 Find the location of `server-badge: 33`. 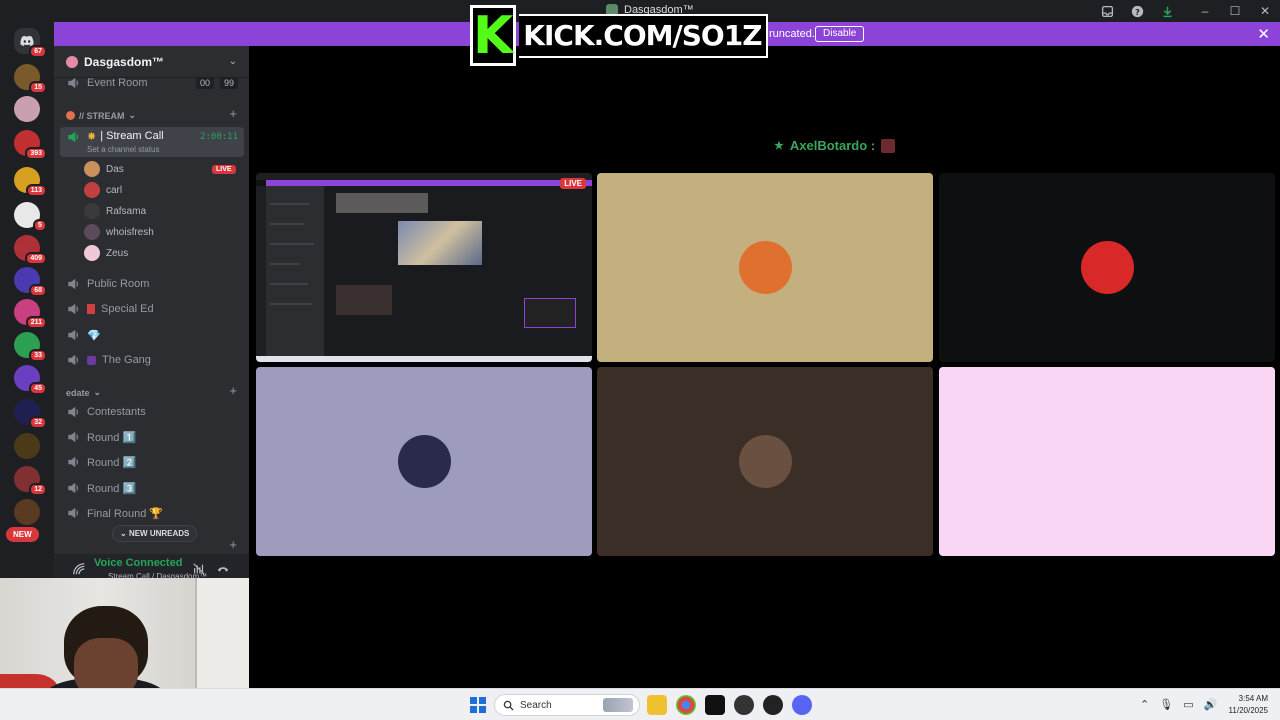

server-badge: 33 is located at coordinates (38, 355).